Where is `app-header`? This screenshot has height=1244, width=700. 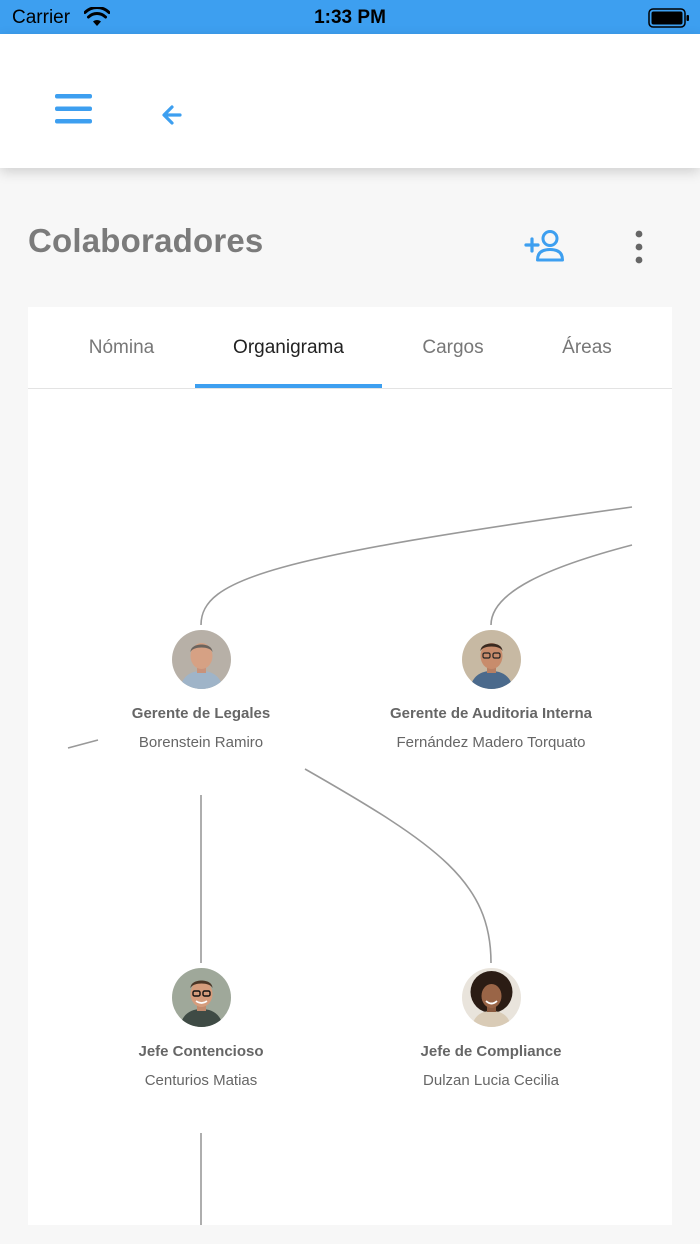 app-header is located at coordinates (350, 101).